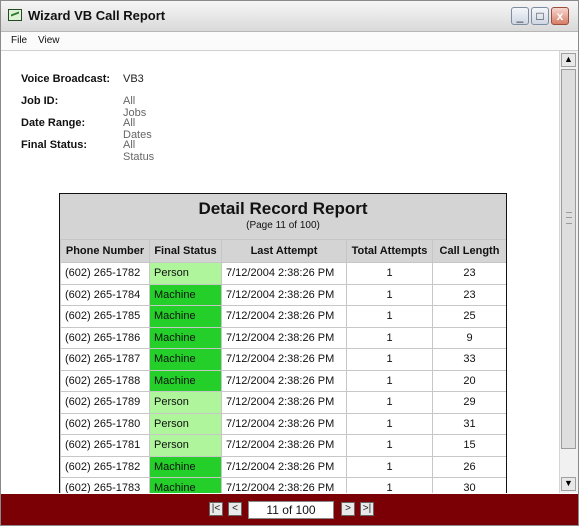  I want to click on phone-number-cell: (602) 265-1781, so click(105, 445).